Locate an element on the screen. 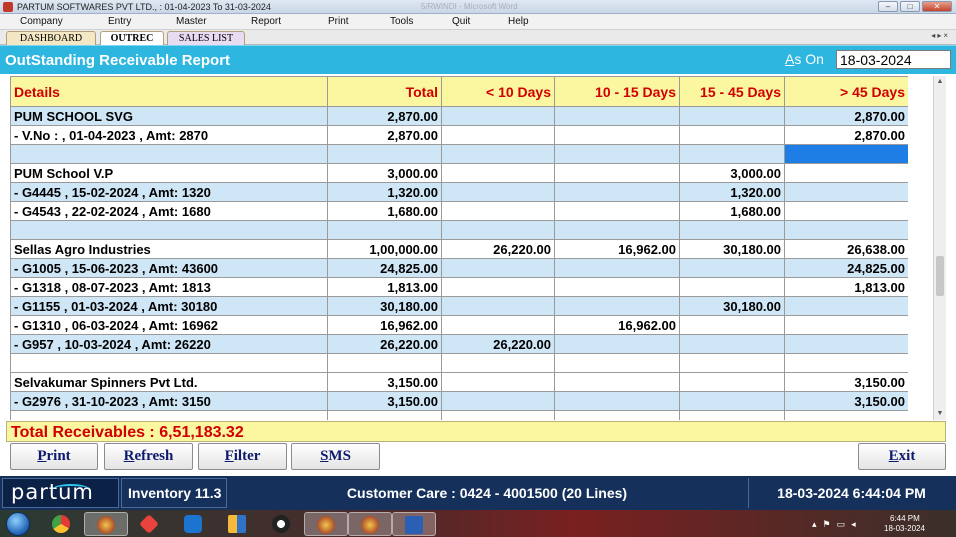 The height and width of the screenshot is (537, 956). cell-total: 1,00,000.00 is located at coordinates (384, 249).